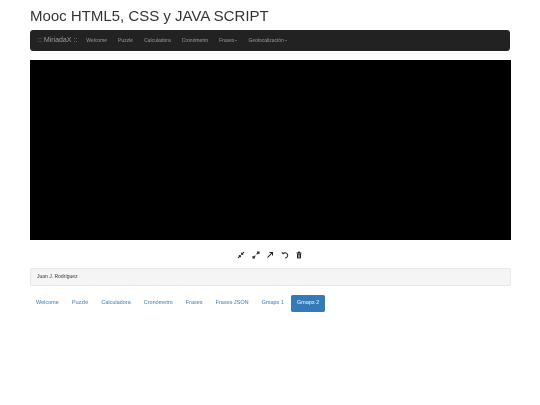  I want to click on nav-item-label: Welcome, so click(97, 40).